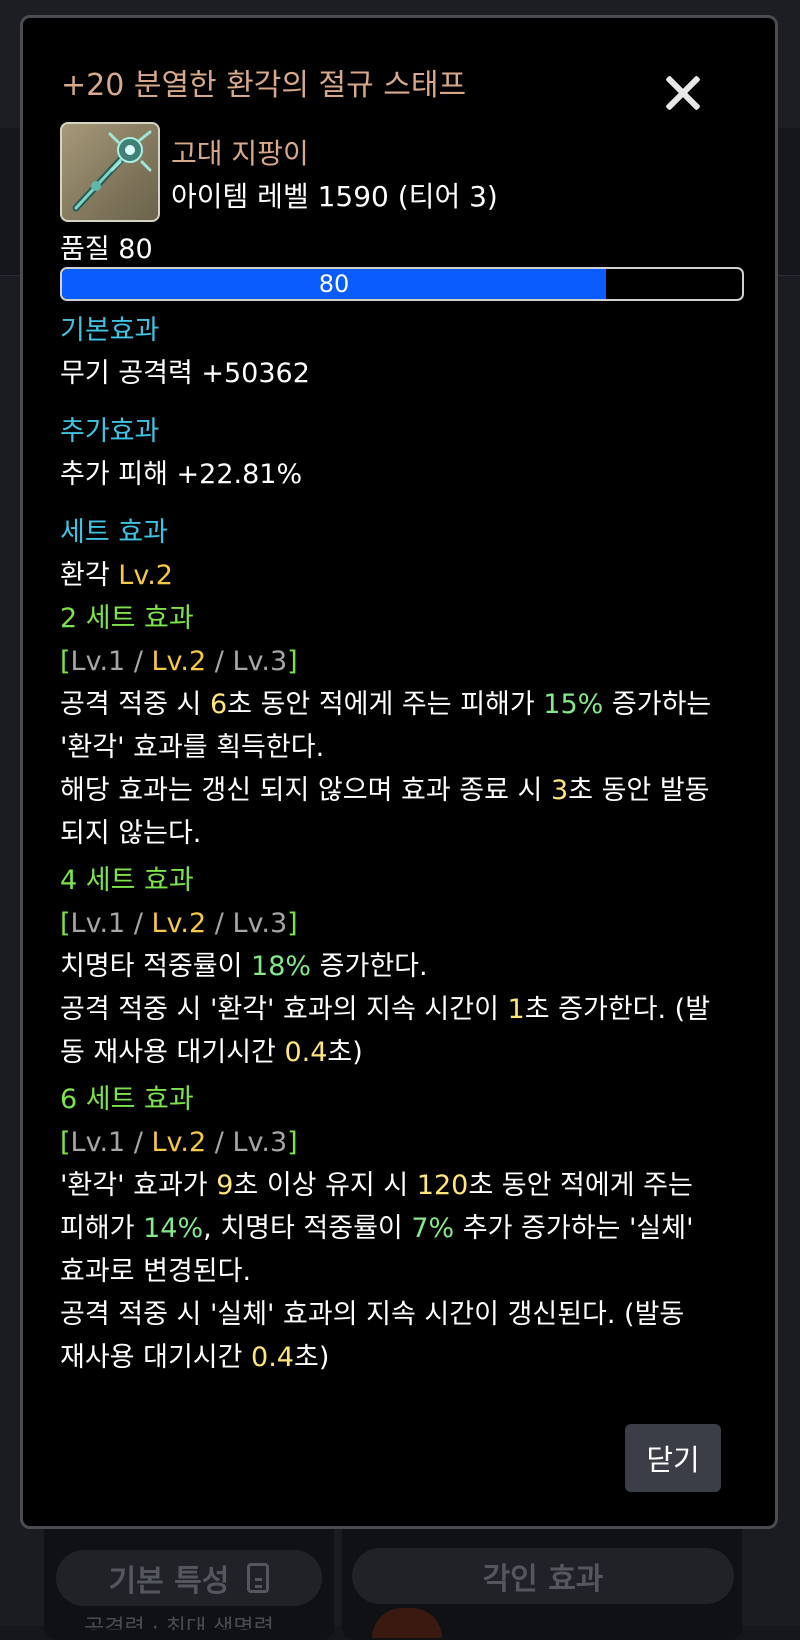 This screenshot has width=800, height=1640. What do you see at coordinates (127, 618) in the screenshot?
I see `set2-title: 2 세트 효과` at bounding box center [127, 618].